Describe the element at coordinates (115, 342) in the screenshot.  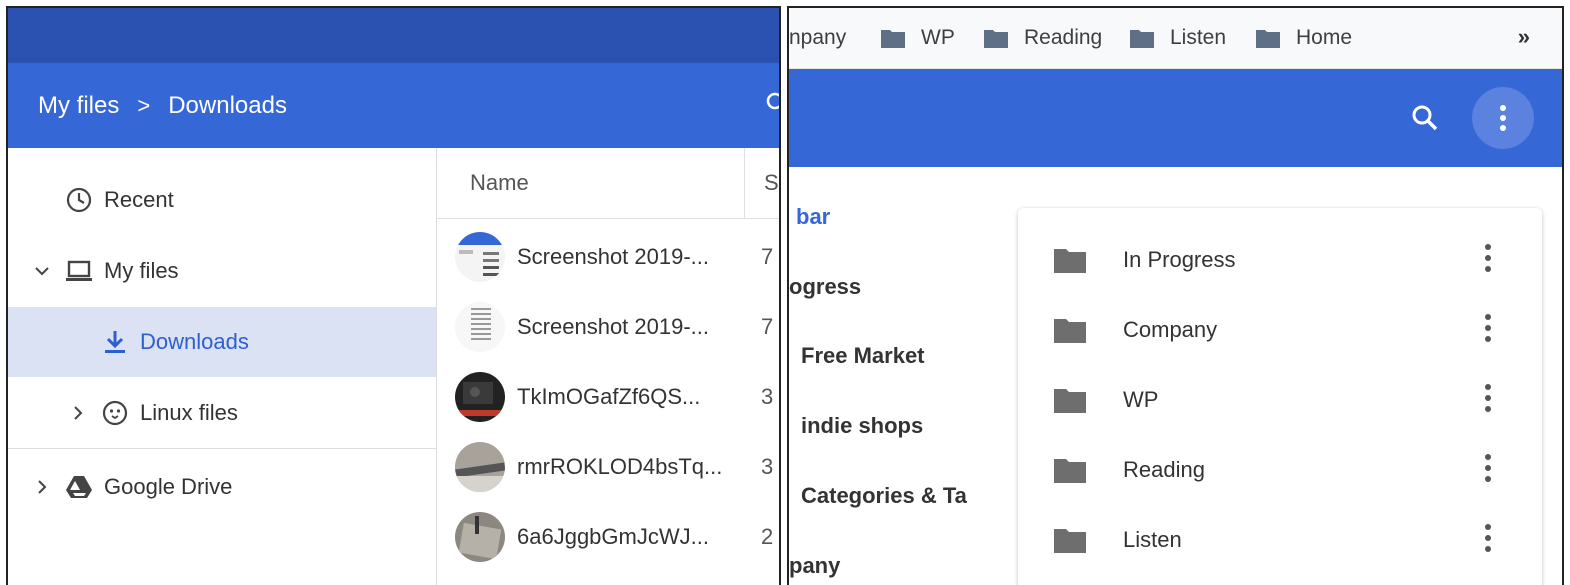
I see `download-icon` at that location.